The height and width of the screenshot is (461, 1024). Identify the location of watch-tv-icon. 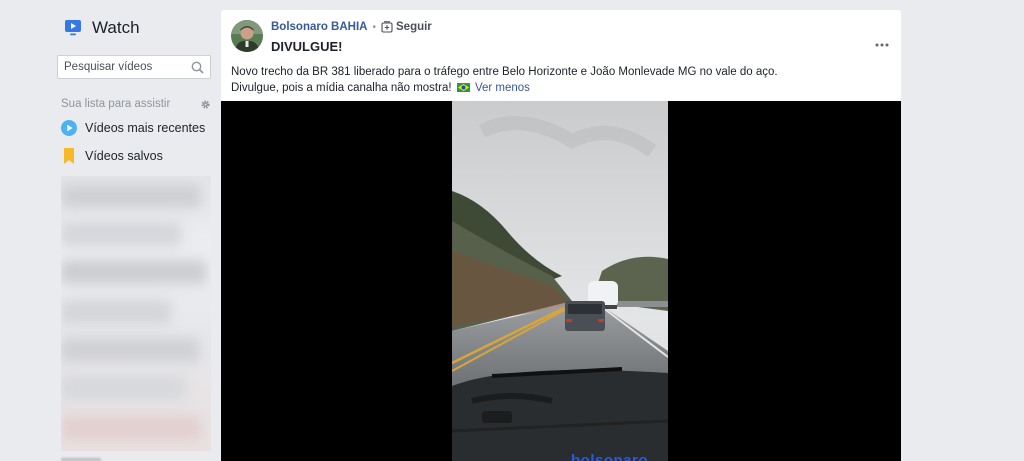
(73, 28).